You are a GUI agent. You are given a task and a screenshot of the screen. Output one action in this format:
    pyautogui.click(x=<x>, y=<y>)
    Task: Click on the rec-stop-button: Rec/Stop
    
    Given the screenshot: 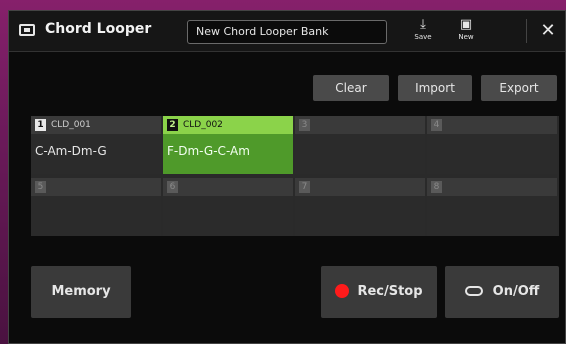 What is the action you would take?
    pyautogui.click(x=379, y=292)
    